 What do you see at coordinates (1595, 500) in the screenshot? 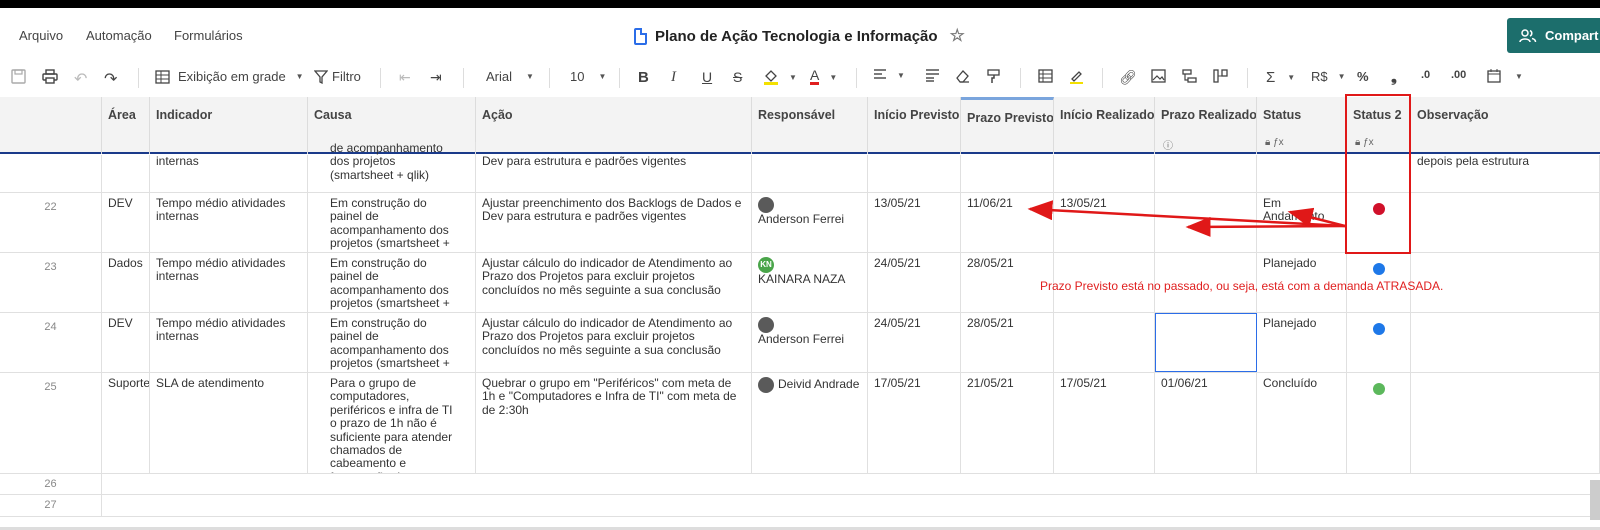
I see `vertical-scrollbar` at bounding box center [1595, 500].